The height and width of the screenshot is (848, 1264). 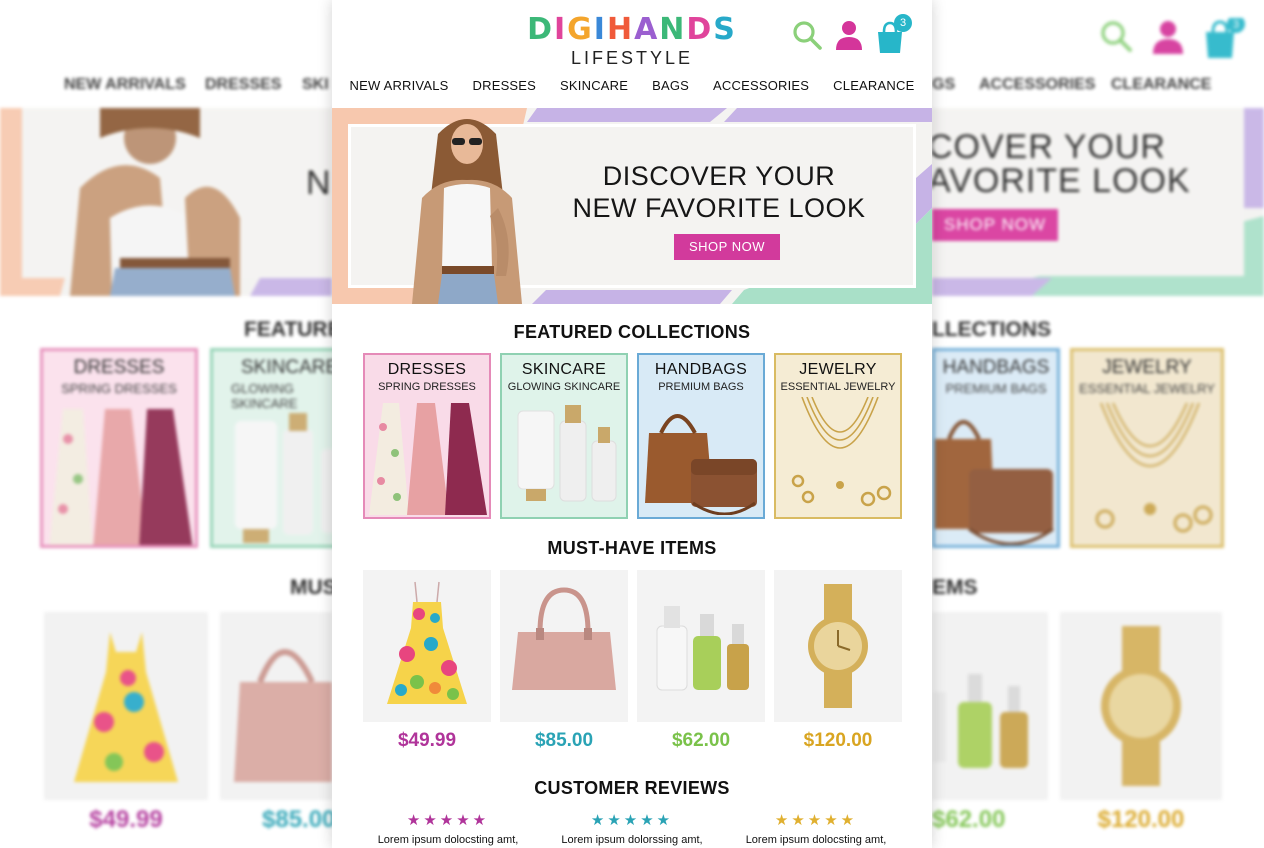 What do you see at coordinates (119, 448) in the screenshot?
I see `bg-card-dresses: DRESSES SPRING DRESSES` at bounding box center [119, 448].